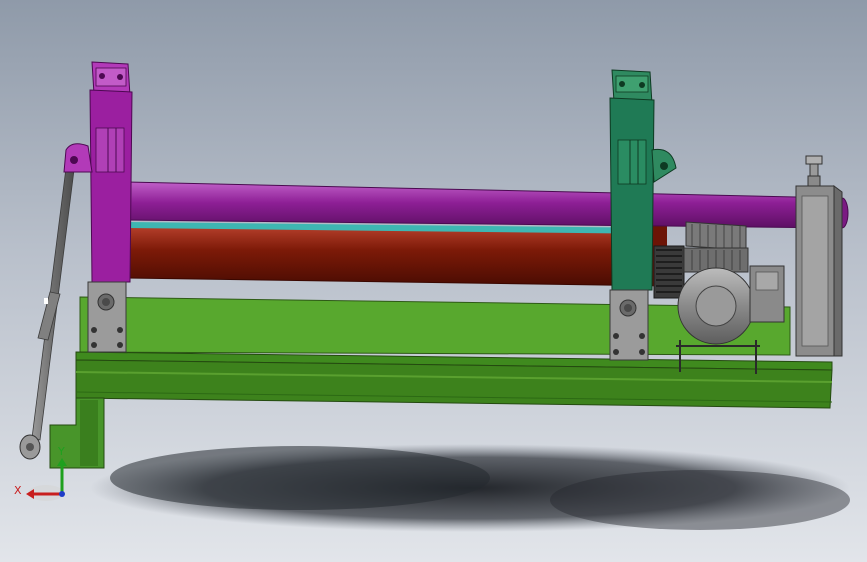  I want to click on left-bracket, so click(98, 207).